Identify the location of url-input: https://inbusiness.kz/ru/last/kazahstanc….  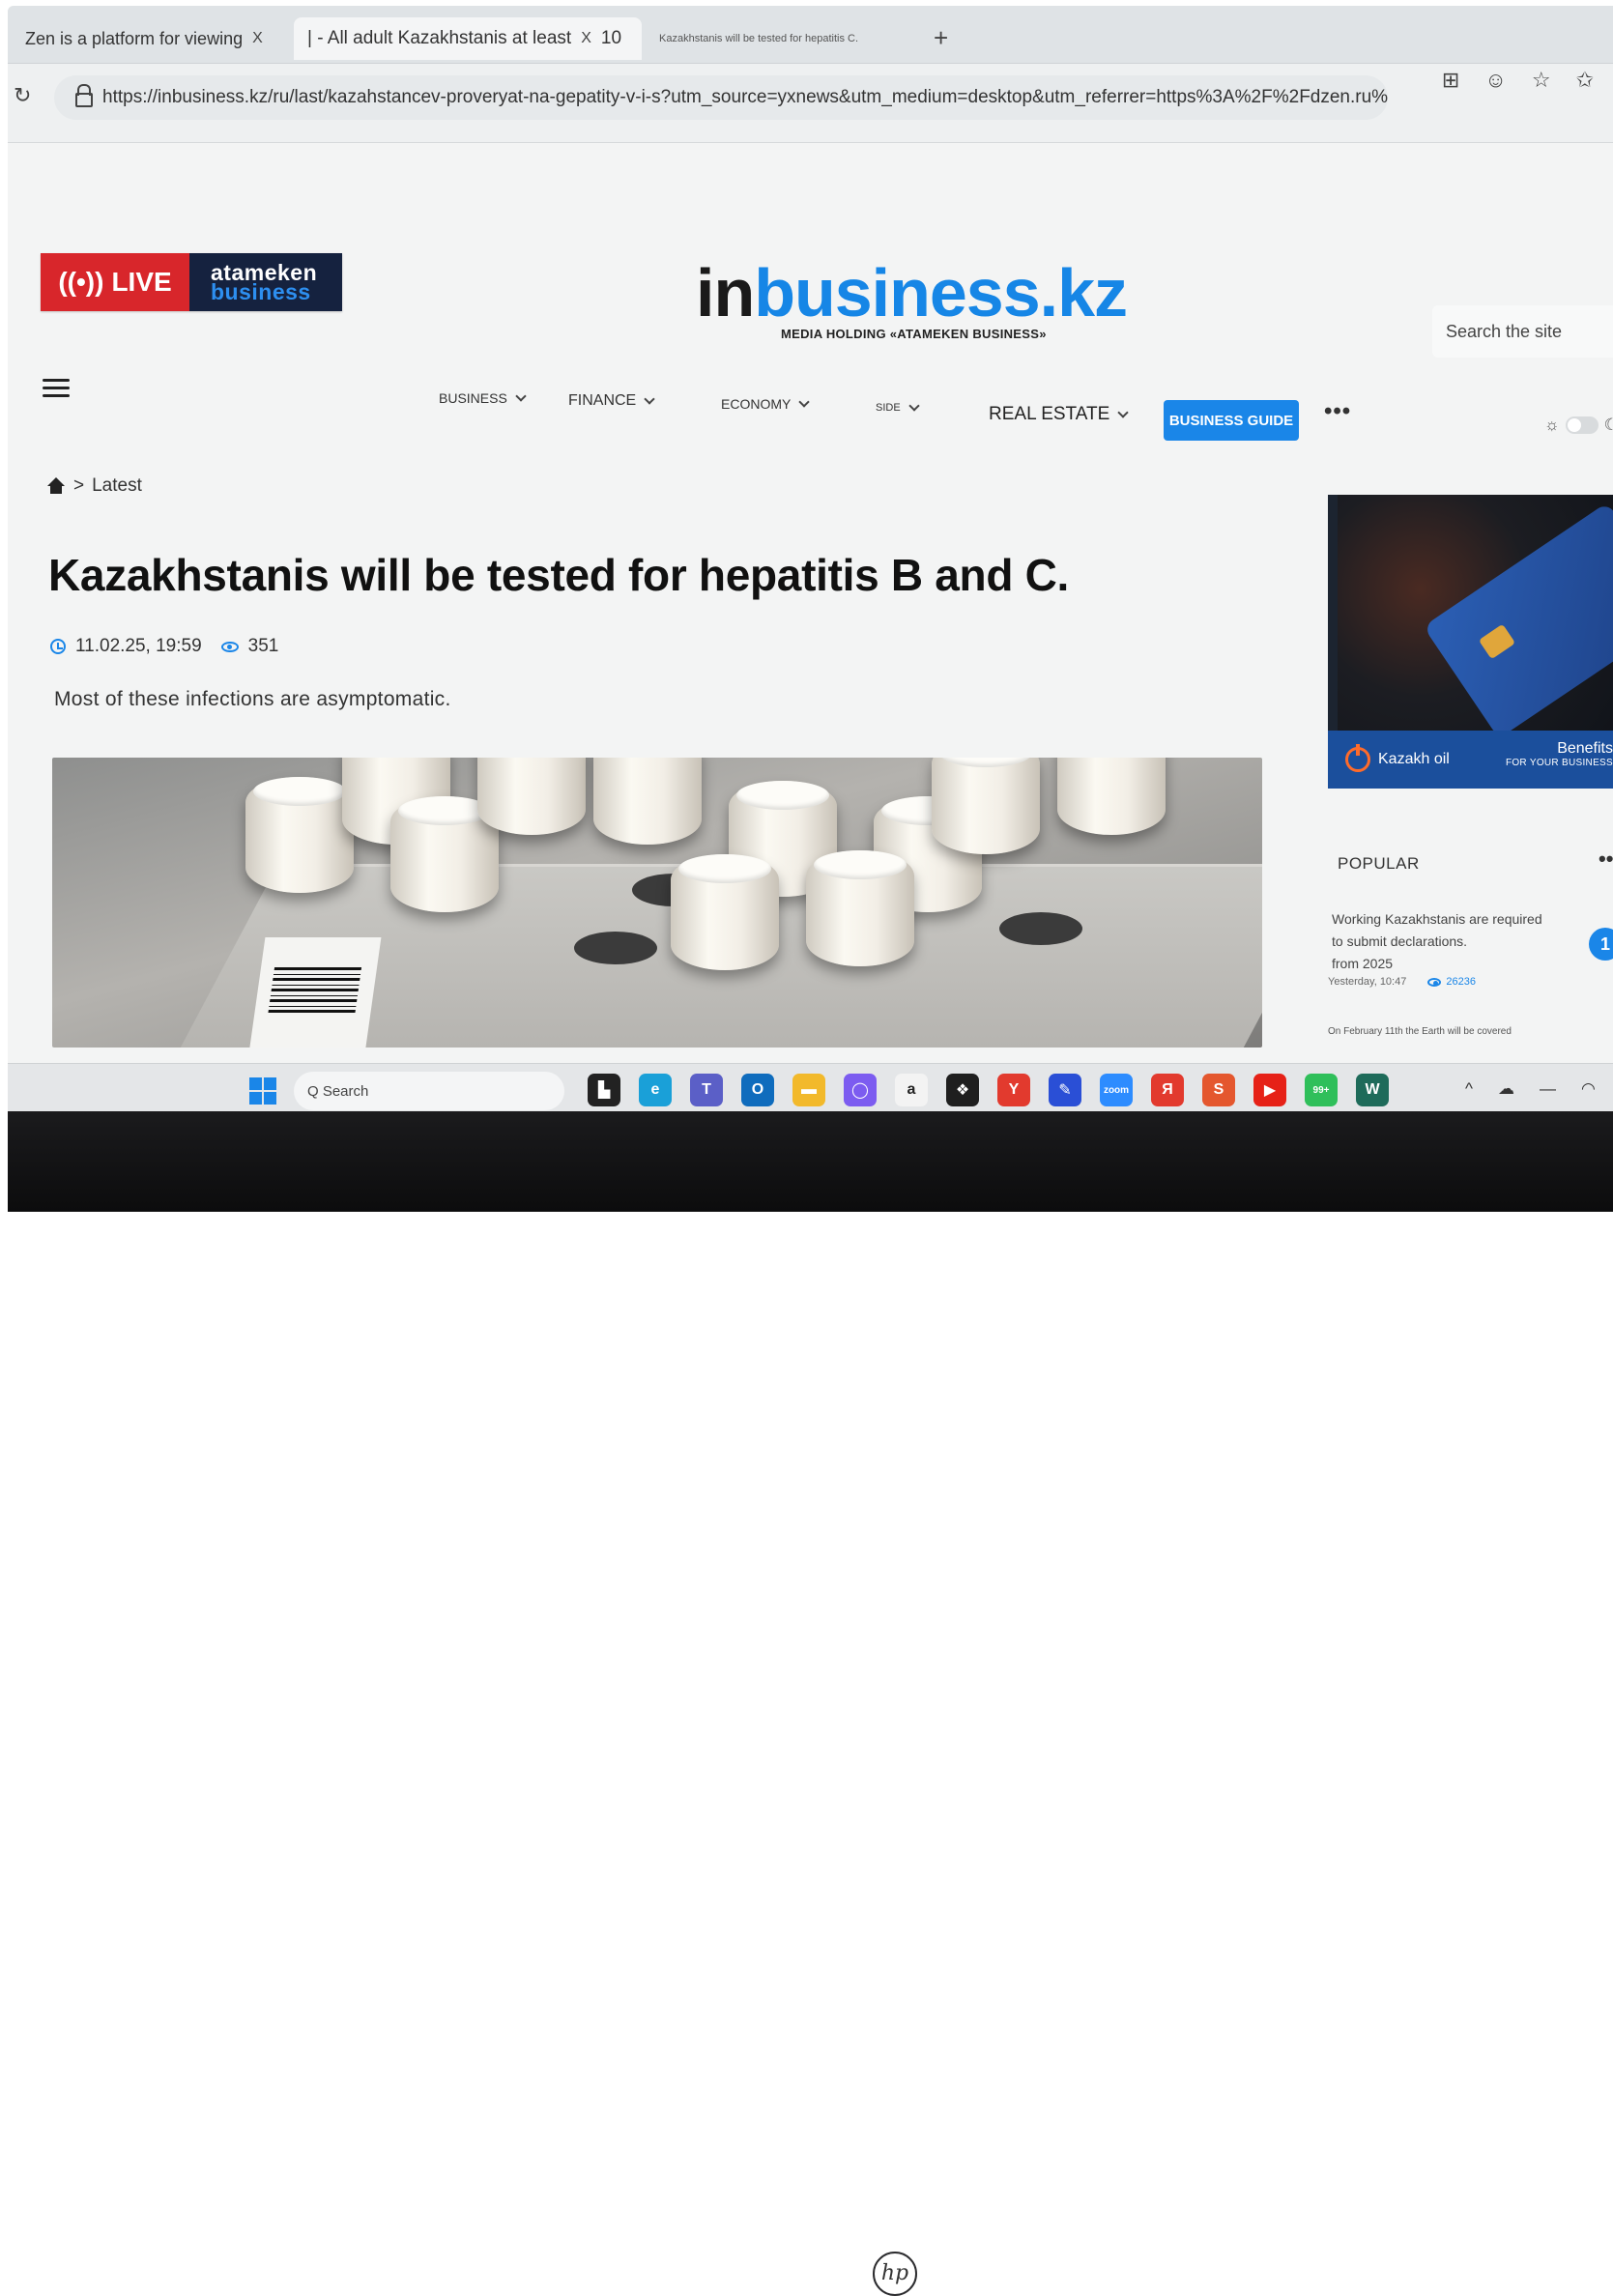
(721, 97).